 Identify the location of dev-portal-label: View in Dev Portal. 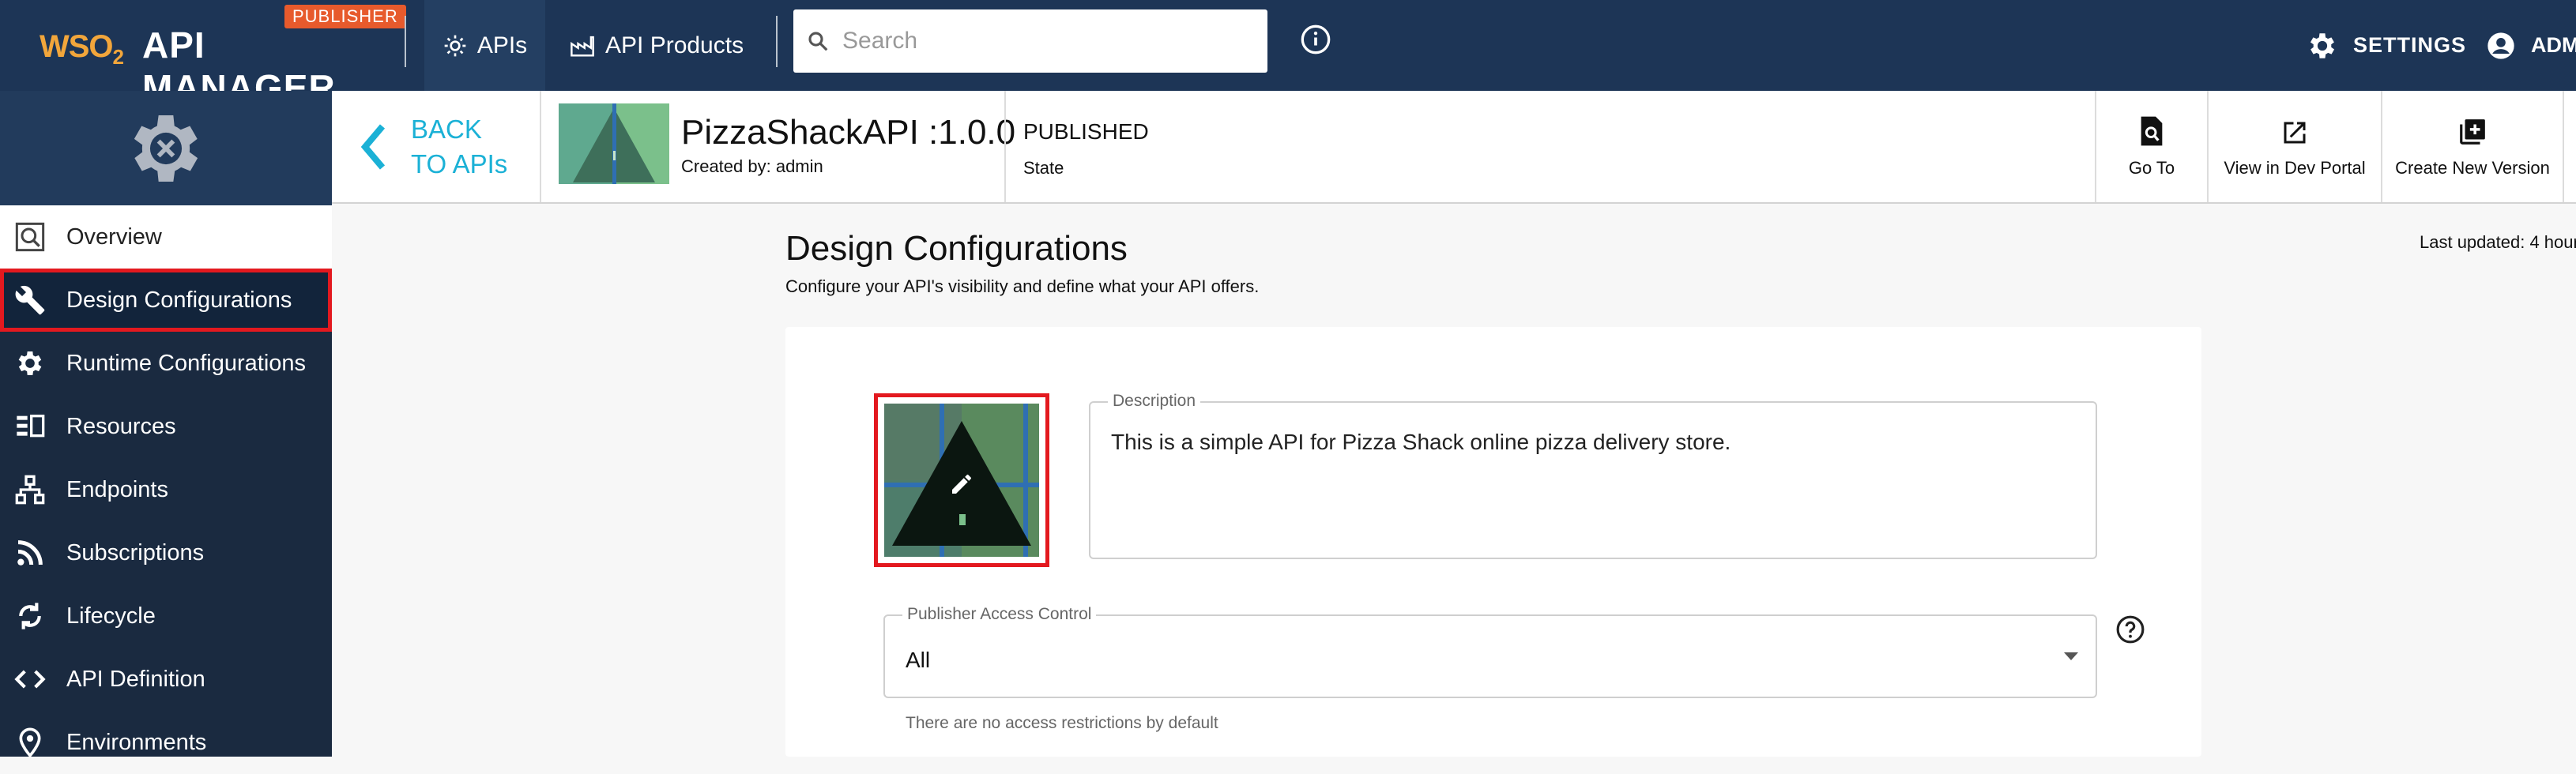
(2295, 168).